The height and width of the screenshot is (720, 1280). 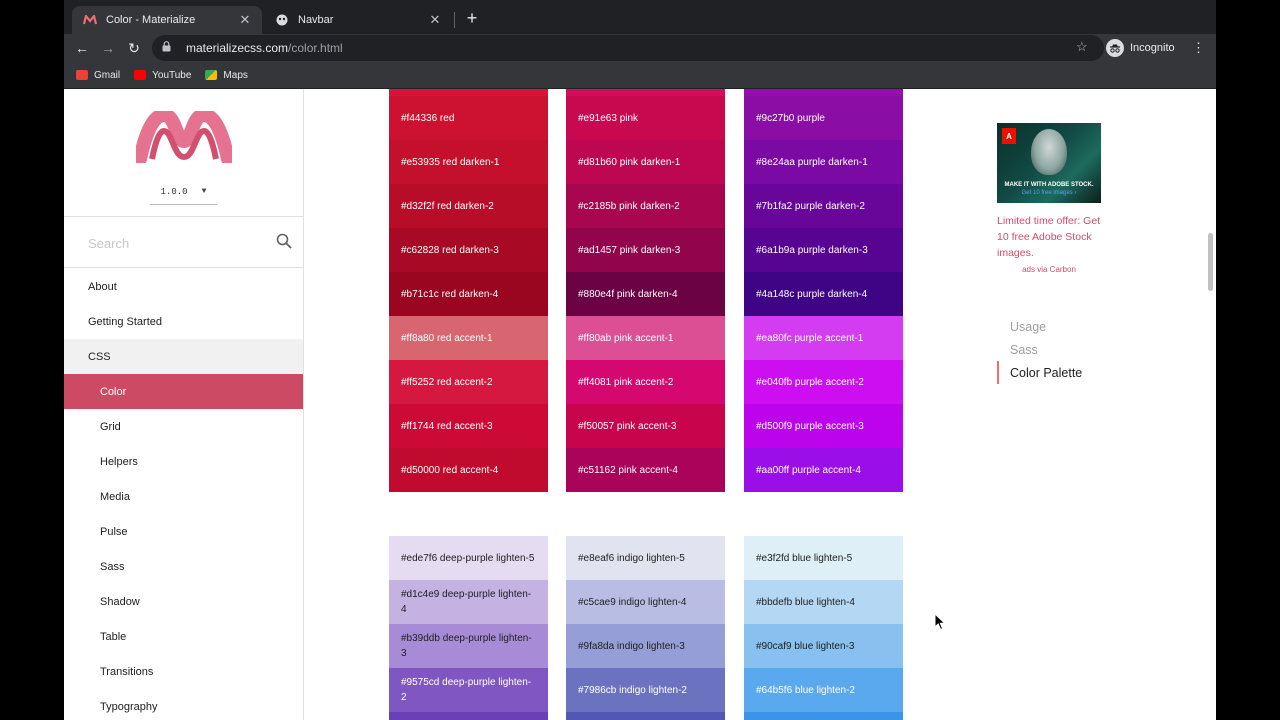 I want to click on sidebar-item-color: Color, so click(x=183, y=391).